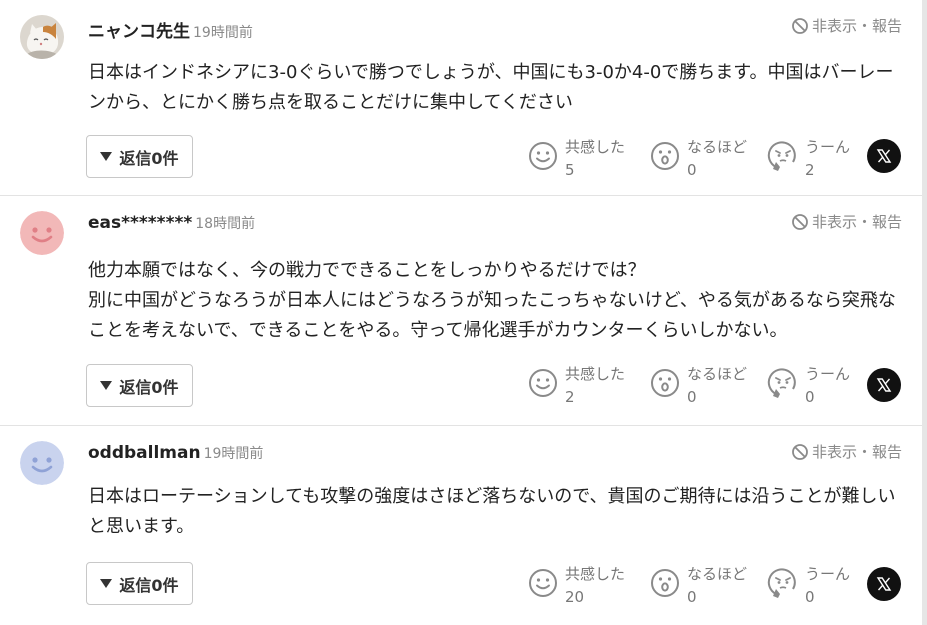 The width and height of the screenshot is (927, 625). I want to click on reaction-bar: 共感した 2 なるほど 0 うーん 0, so click(697, 386).